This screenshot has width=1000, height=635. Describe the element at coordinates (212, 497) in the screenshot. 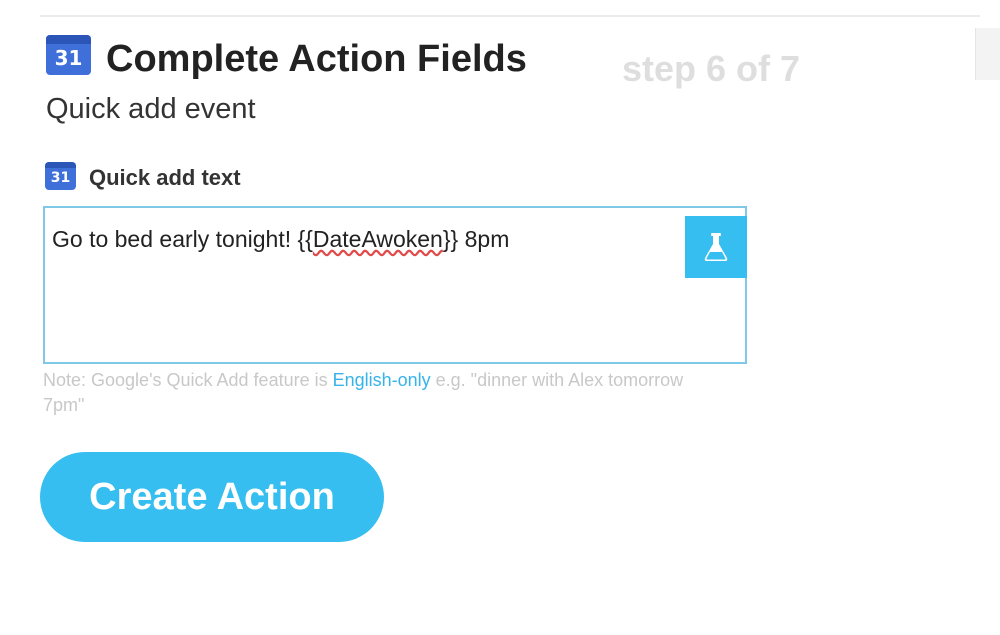

I see `create-action-button: Create Action` at that location.